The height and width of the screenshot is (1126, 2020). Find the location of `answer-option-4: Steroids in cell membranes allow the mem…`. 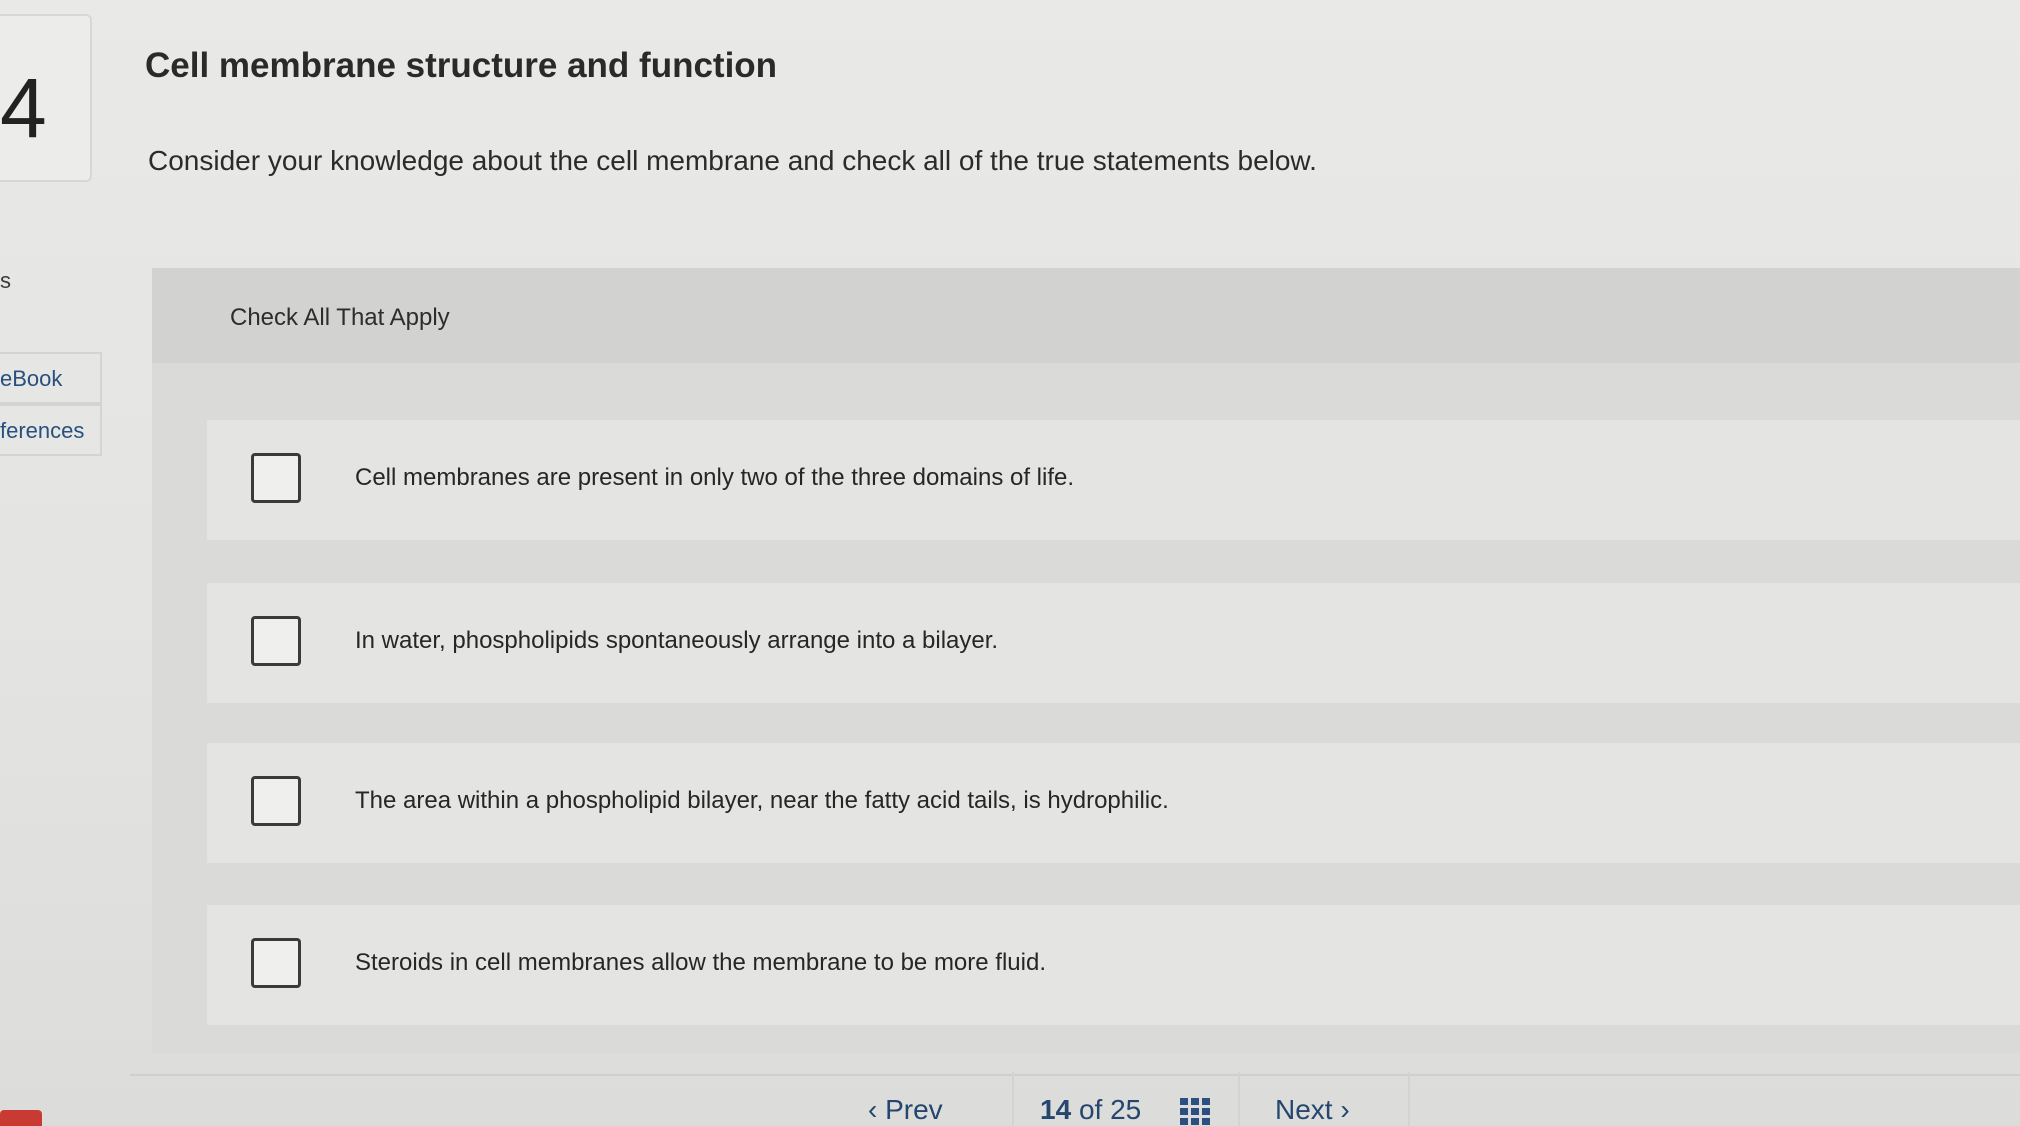

answer-option-4: Steroids in cell membranes allow the mem… is located at coordinates (1113, 965).